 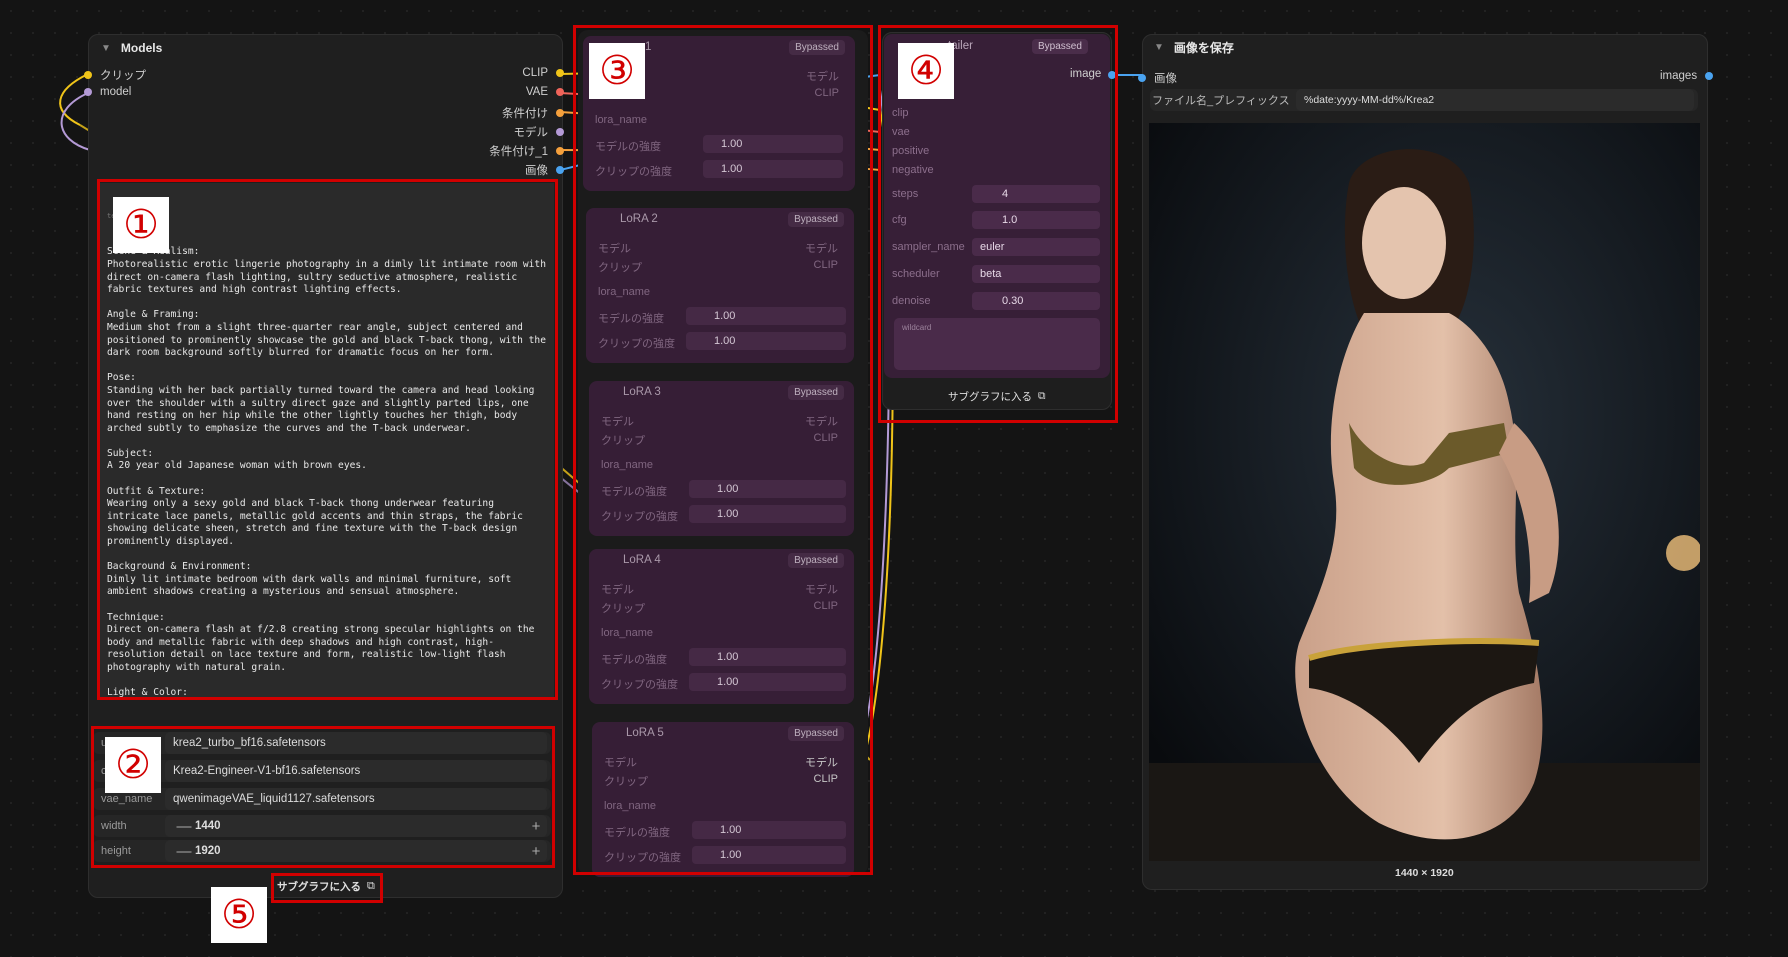 What do you see at coordinates (141, 48) in the screenshot?
I see `models-node-title: Models` at bounding box center [141, 48].